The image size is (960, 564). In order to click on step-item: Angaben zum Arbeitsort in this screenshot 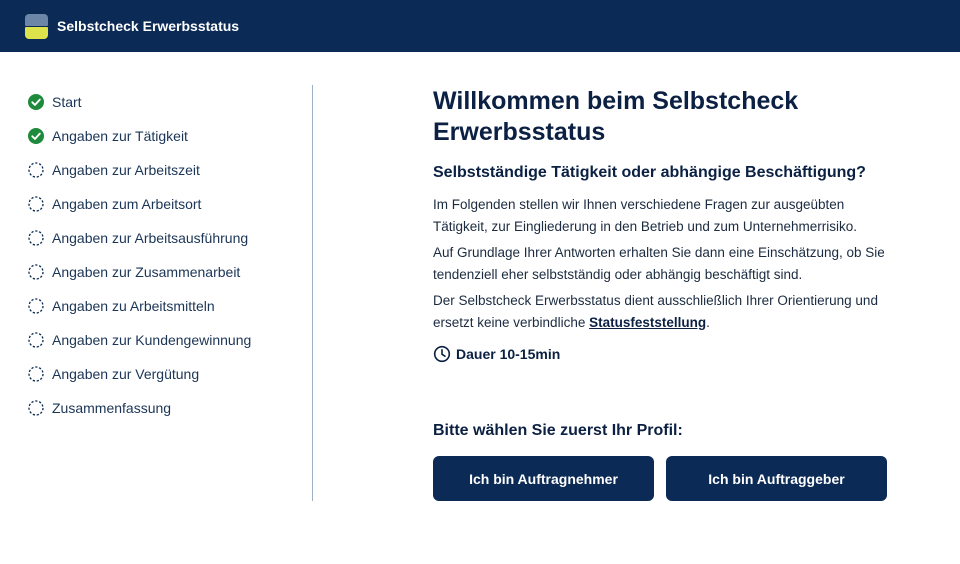, I will do `click(163, 204)`.